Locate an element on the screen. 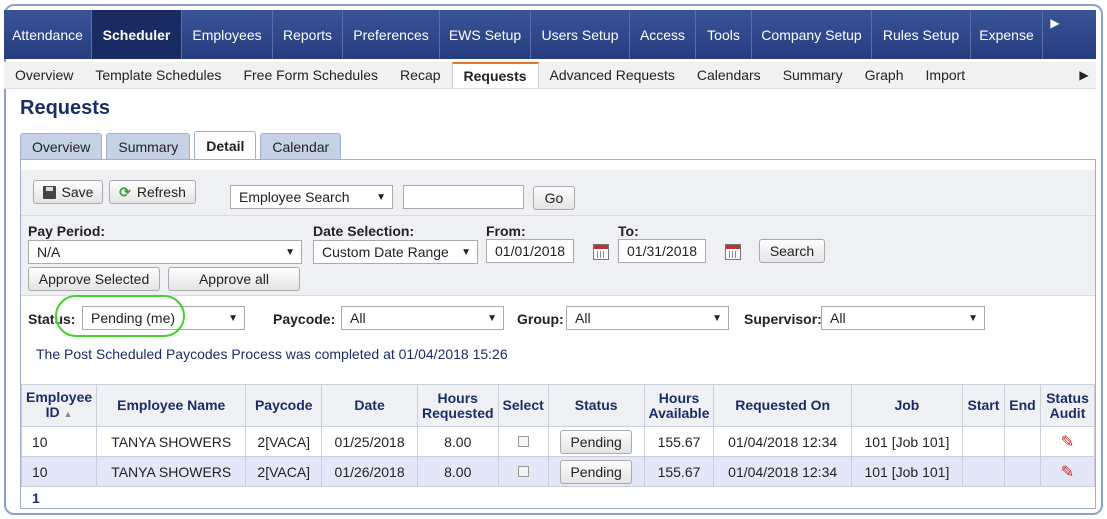 The image size is (1107, 519). subnav-overview: Overview is located at coordinates (44, 75).